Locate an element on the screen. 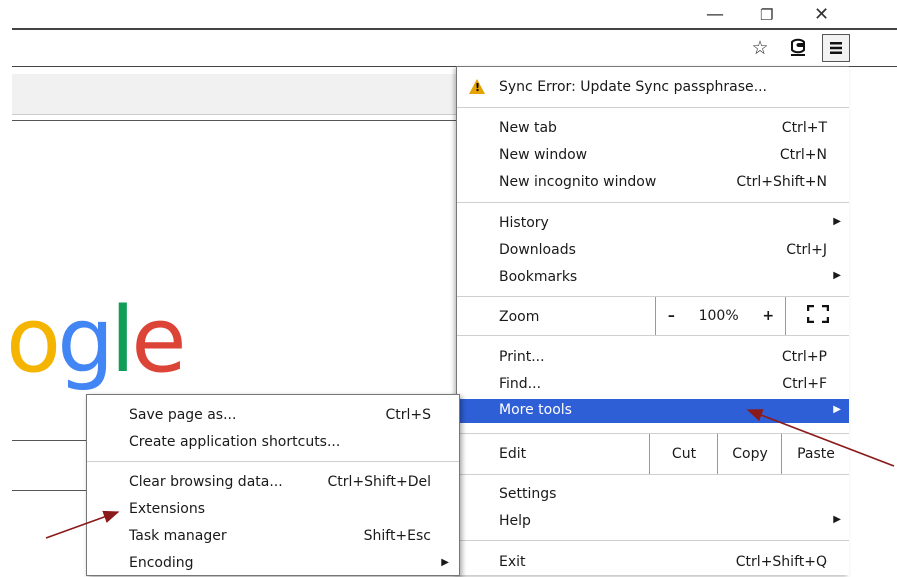 This screenshot has width=897, height=577. search-box-edge-top is located at coordinates (50, 440).